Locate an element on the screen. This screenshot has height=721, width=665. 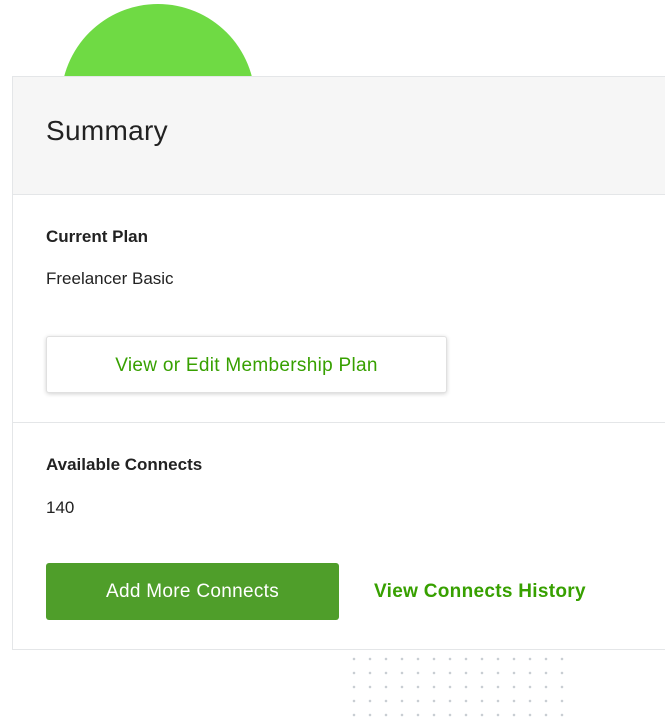
current-plan-value: Freelancer Basic is located at coordinates (110, 278).